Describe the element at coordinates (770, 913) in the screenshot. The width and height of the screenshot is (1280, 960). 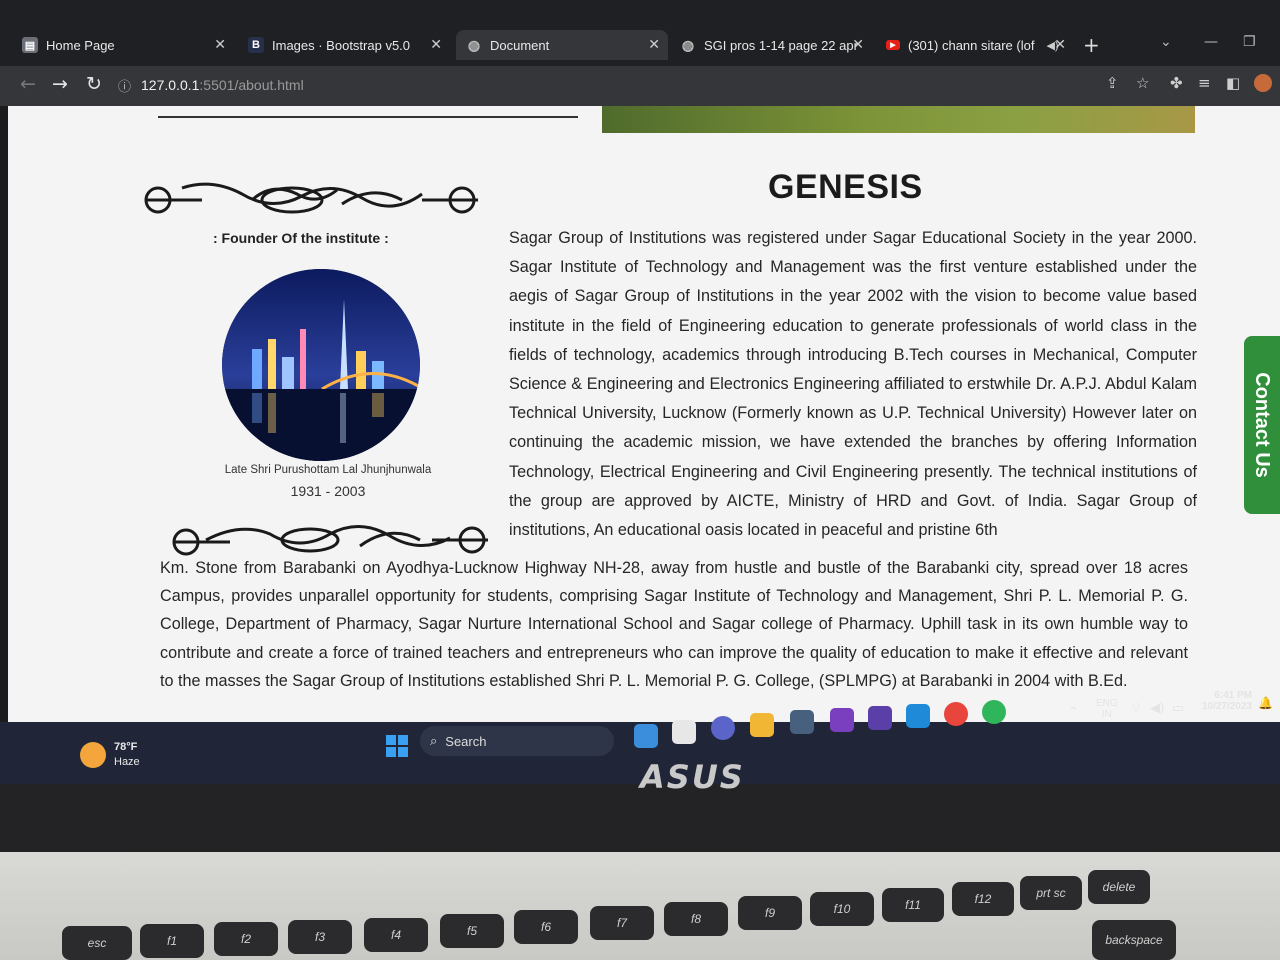
I see `key-f9: f9` at that location.